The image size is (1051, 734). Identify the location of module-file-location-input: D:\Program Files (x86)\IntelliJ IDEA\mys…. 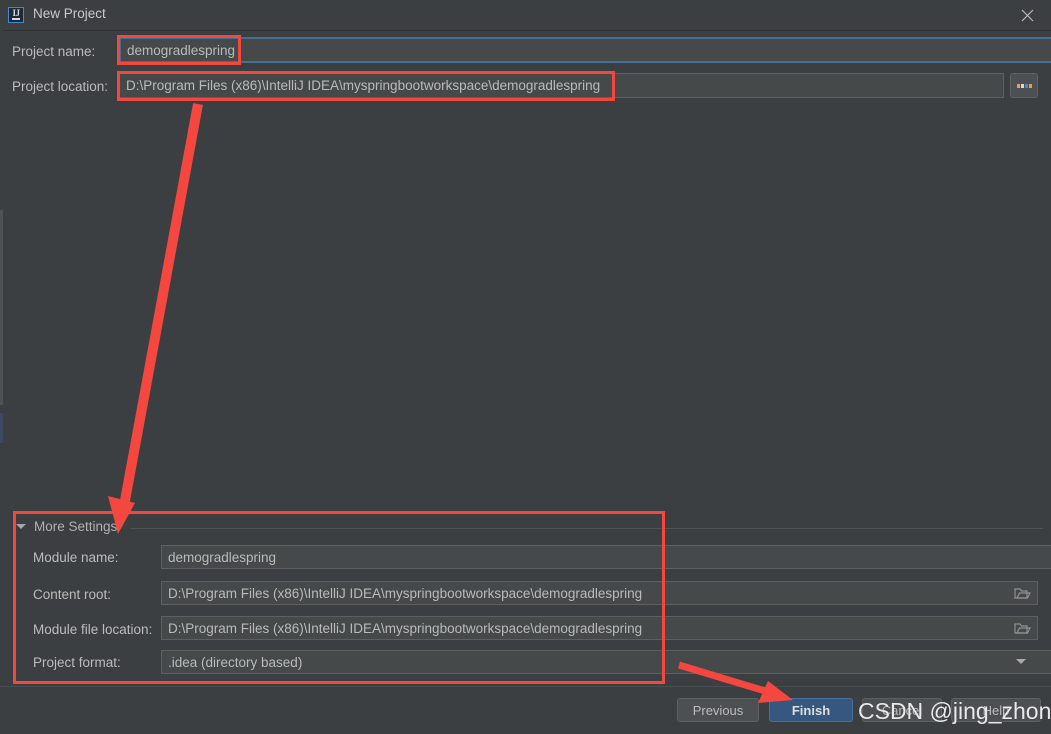
(599, 628).